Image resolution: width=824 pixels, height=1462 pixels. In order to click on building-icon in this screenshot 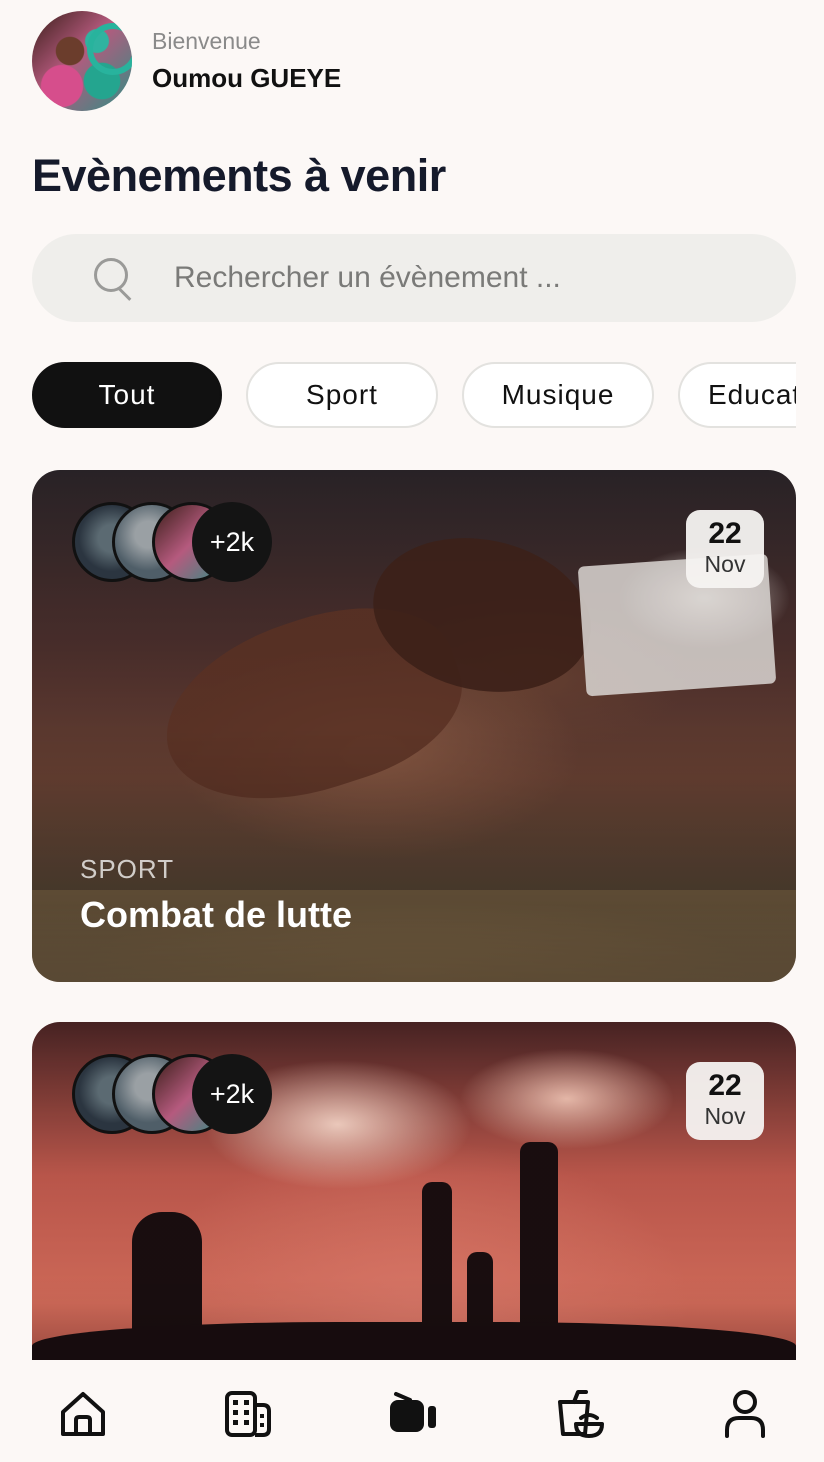, I will do `click(248, 1414)`.